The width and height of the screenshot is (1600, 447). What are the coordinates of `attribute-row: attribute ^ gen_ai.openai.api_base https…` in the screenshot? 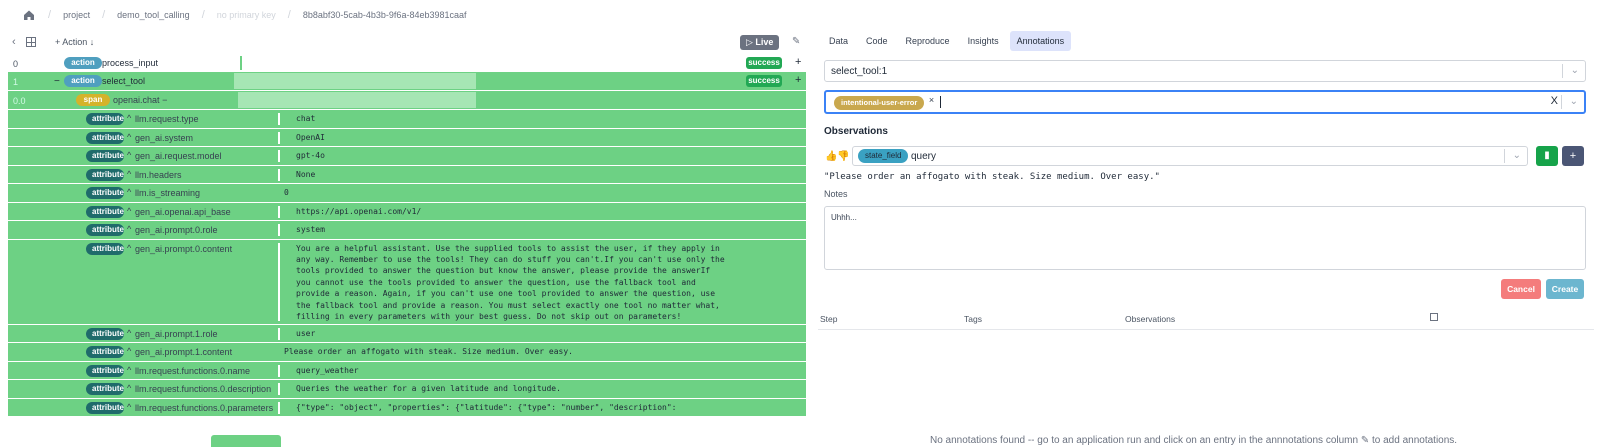 It's located at (407, 211).